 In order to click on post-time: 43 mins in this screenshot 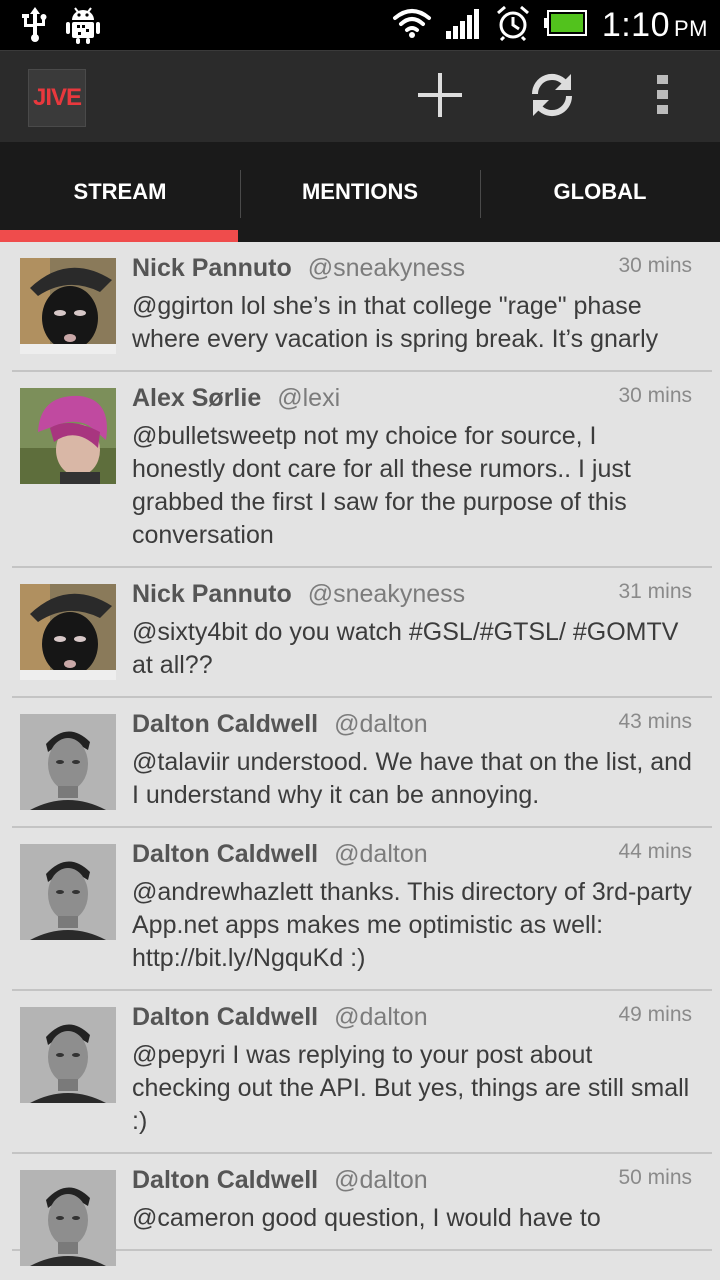, I will do `click(655, 721)`.